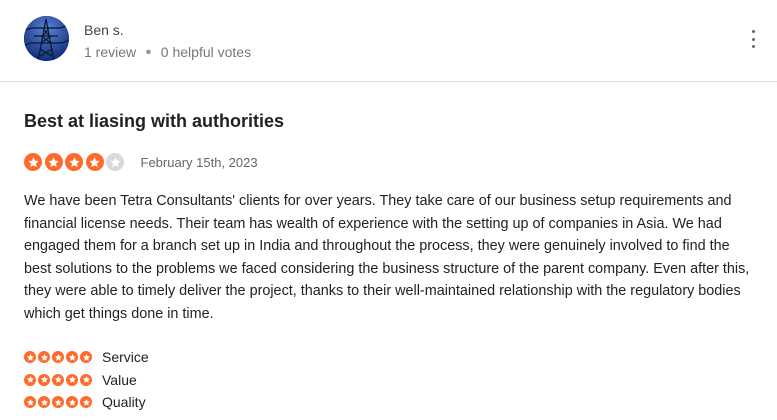  I want to click on sub-rating-row: Service, so click(86, 357).